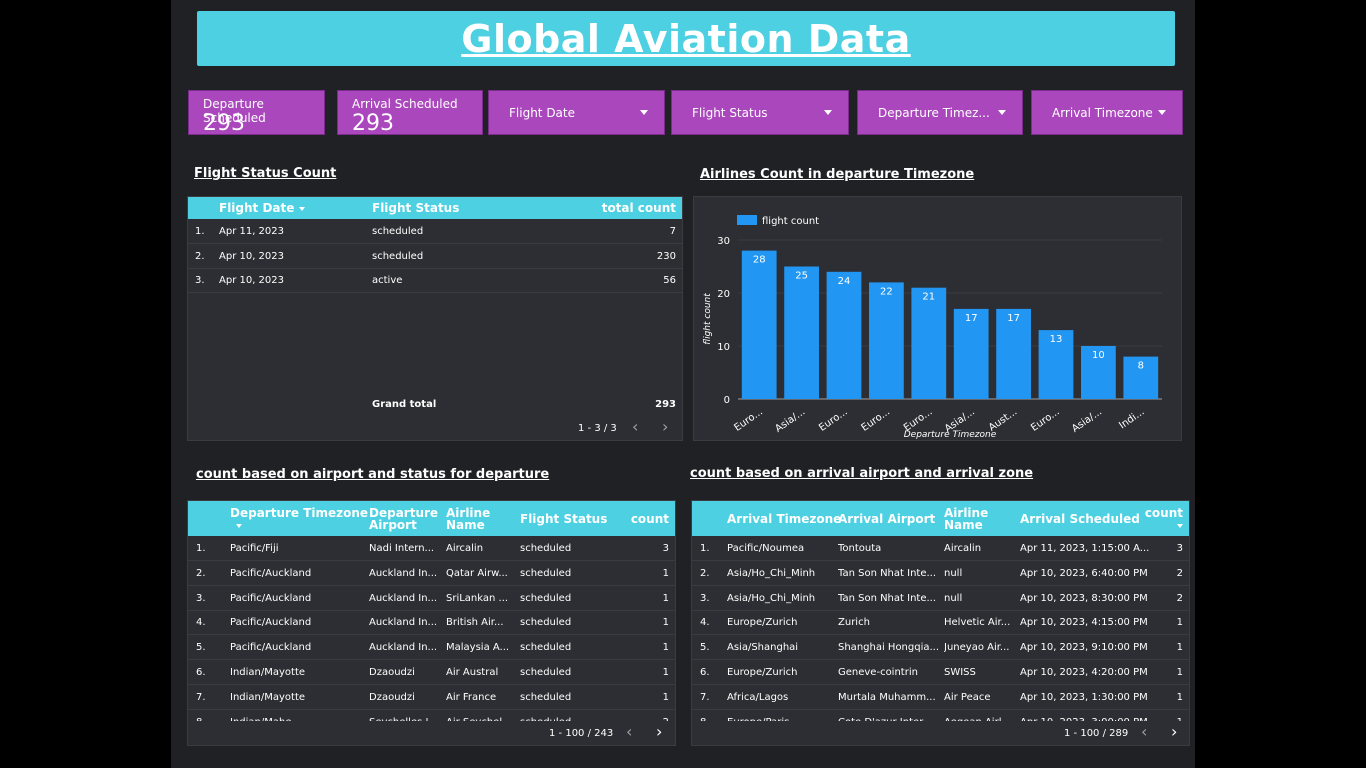 Image resolution: width=1366 pixels, height=768 pixels. Describe the element at coordinates (576, 112) in the screenshot. I see `filter-flight-date: Flight Date` at that location.